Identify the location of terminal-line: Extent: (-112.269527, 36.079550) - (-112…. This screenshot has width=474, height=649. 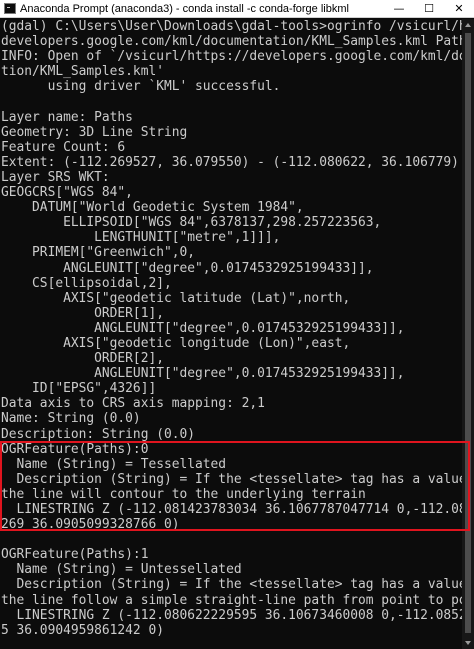
(230, 162).